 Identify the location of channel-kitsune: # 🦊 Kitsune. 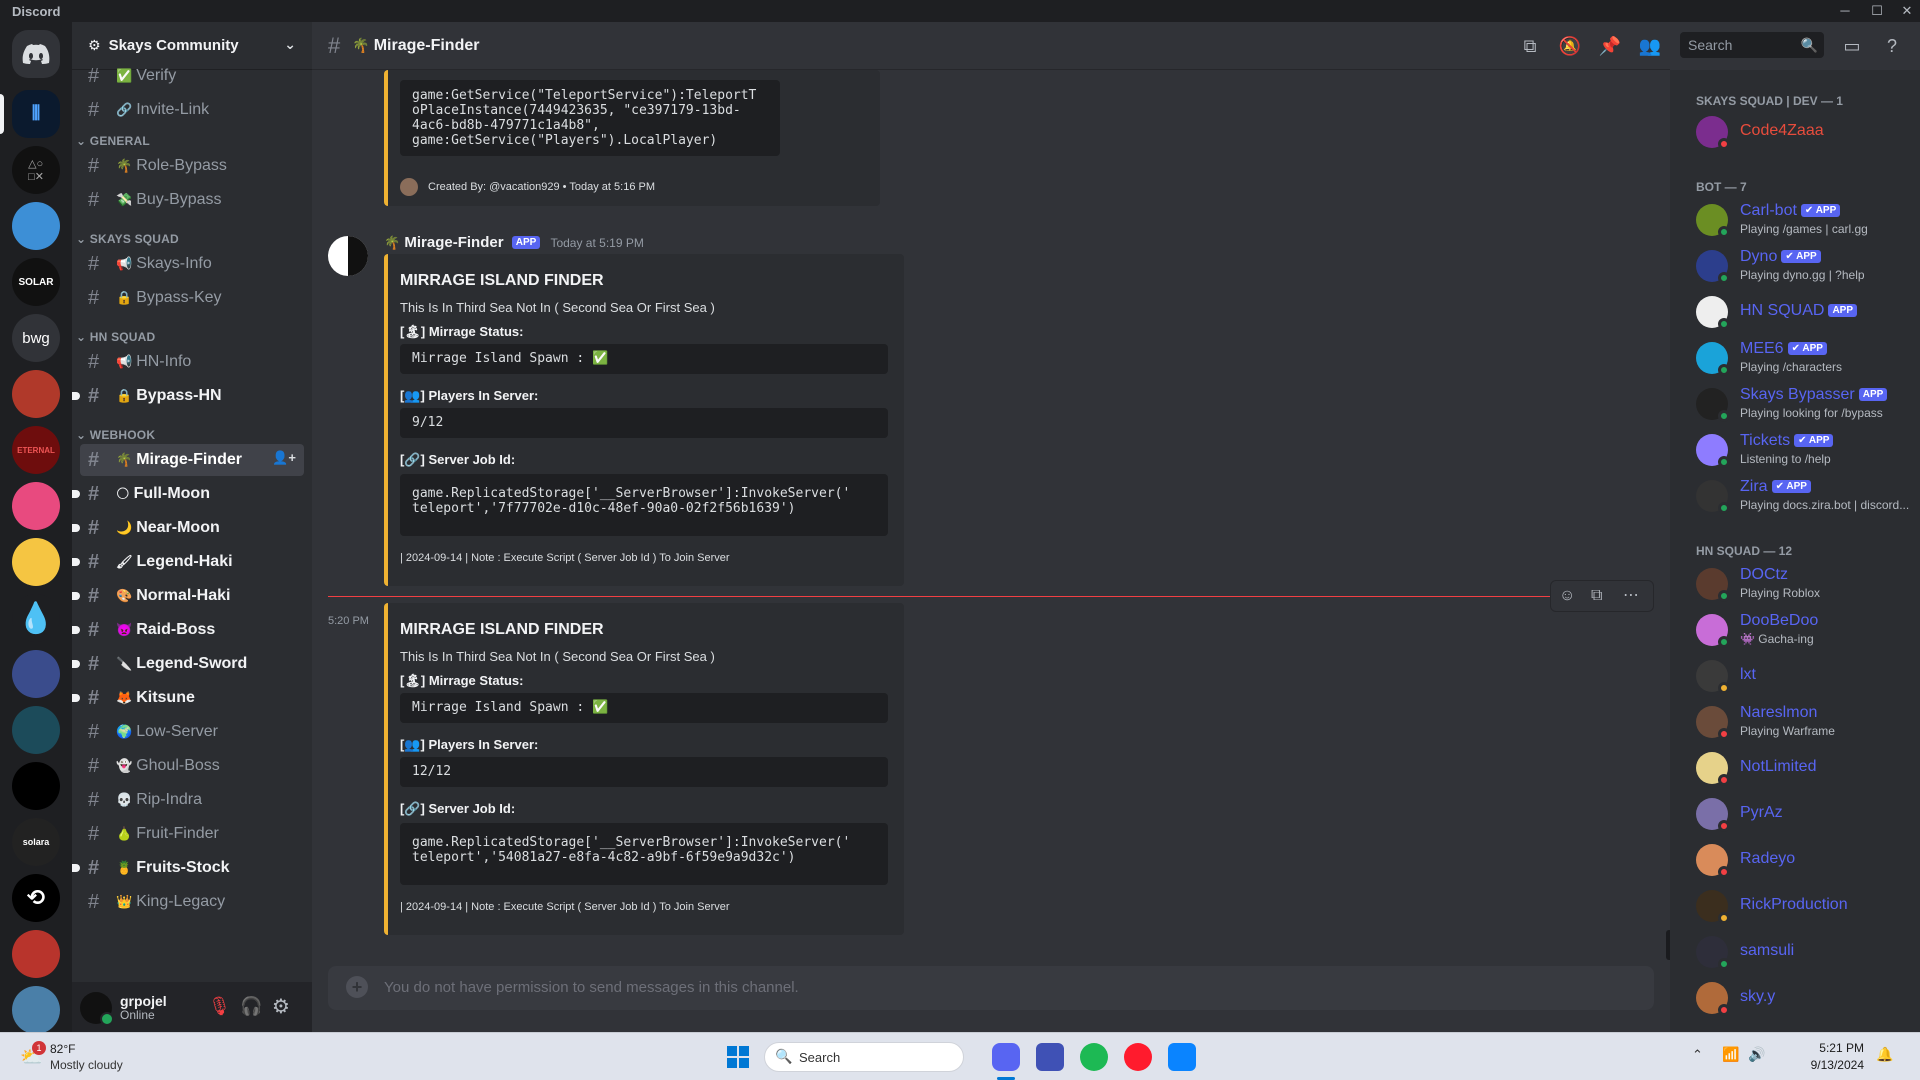
(188, 698).